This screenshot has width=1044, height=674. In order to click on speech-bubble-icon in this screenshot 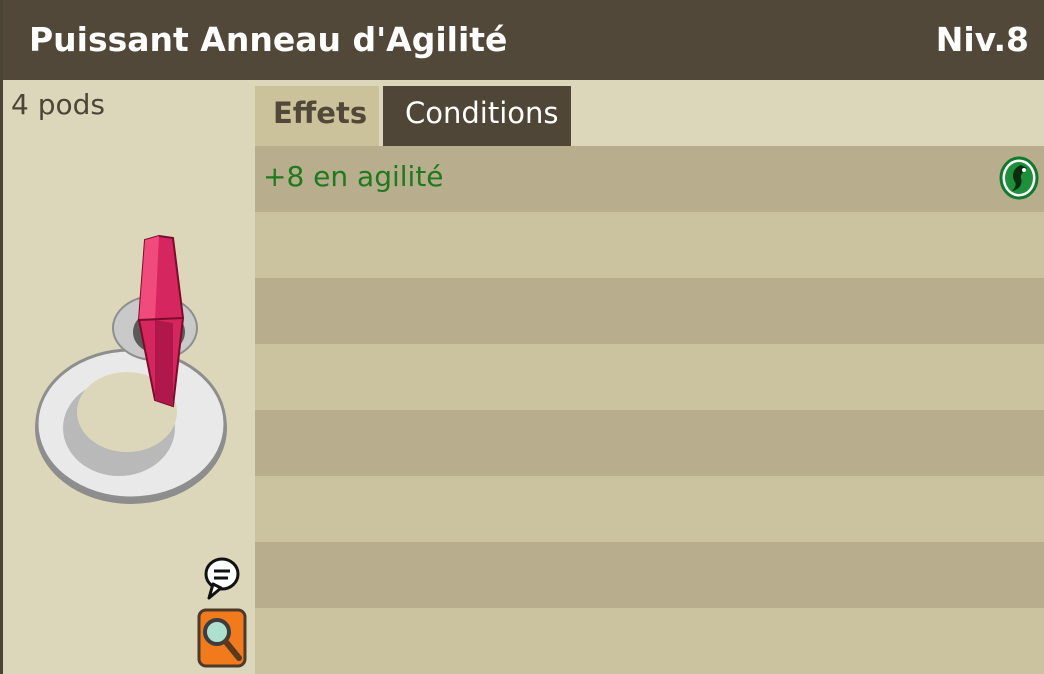, I will do `click(222, 578)`.